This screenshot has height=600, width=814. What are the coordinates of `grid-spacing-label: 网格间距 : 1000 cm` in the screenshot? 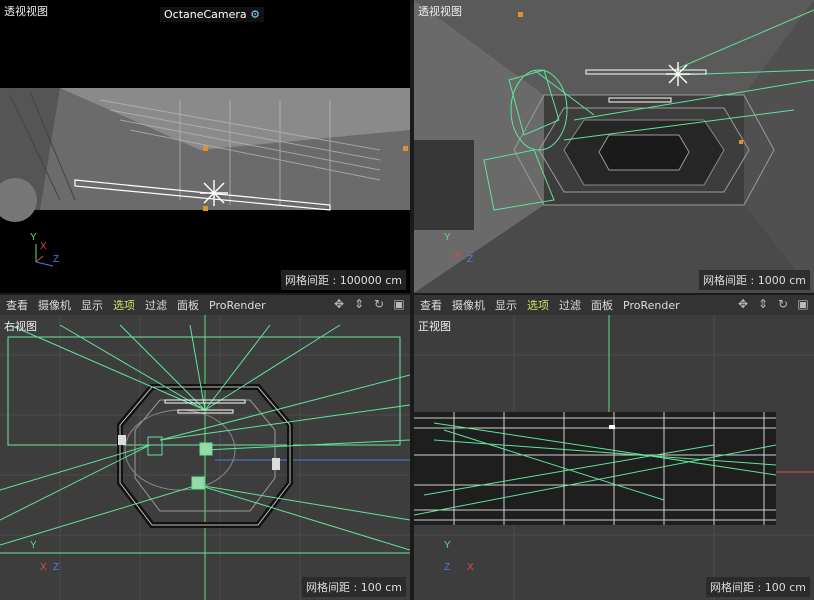 It's located at (754, 280).